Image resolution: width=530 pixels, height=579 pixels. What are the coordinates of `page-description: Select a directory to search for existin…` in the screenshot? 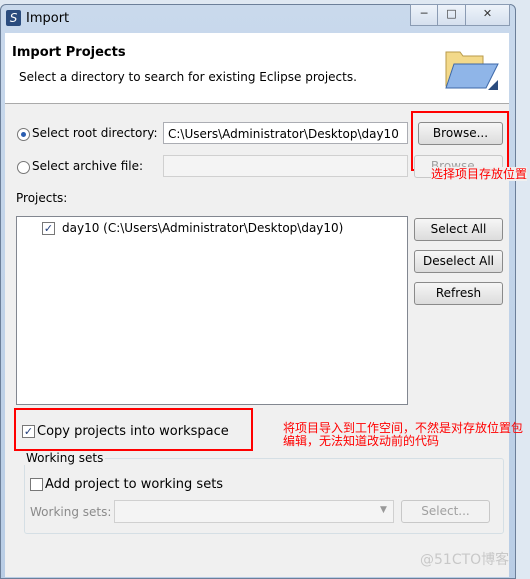 It's located at (188, 77).